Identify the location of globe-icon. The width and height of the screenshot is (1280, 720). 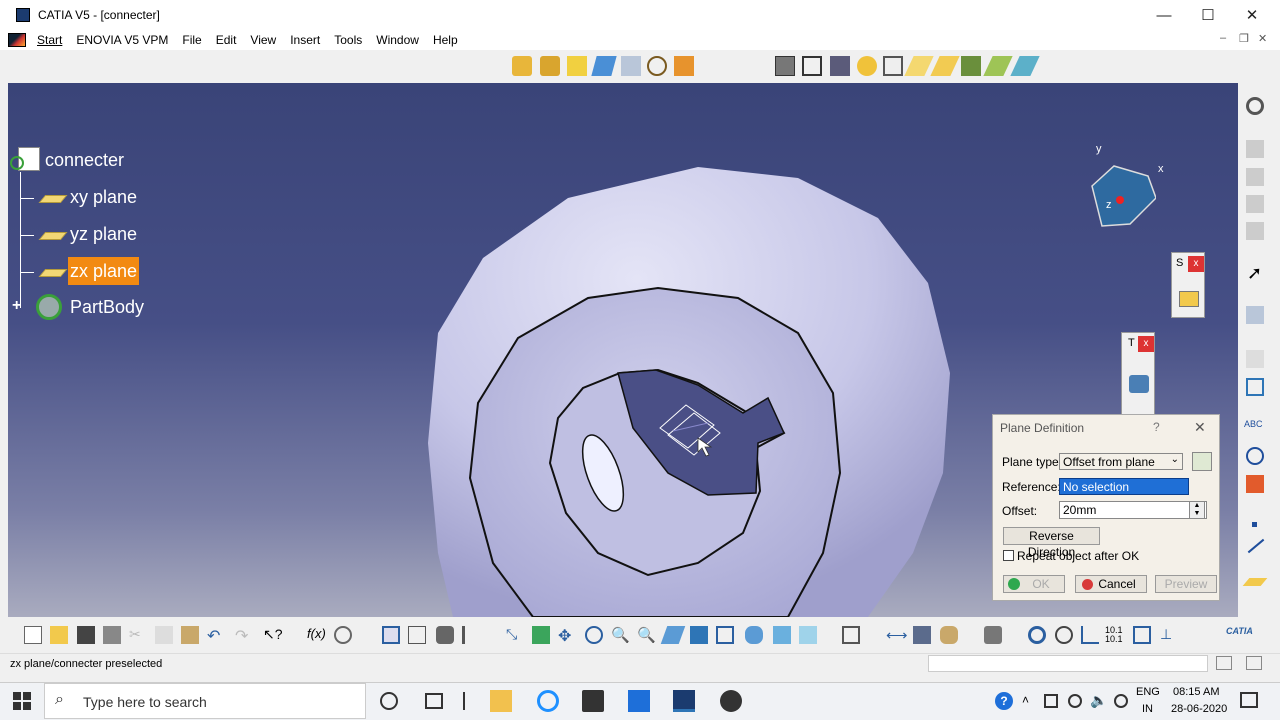
(1075, 701).